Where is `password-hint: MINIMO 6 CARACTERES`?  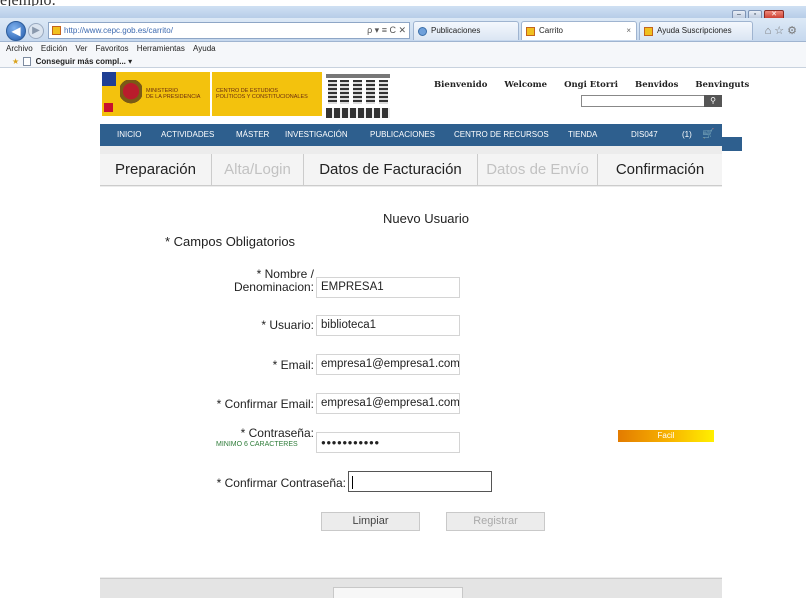
password-hint: MINIMO 6 CARACTERES is located at coordinates (257, 444).